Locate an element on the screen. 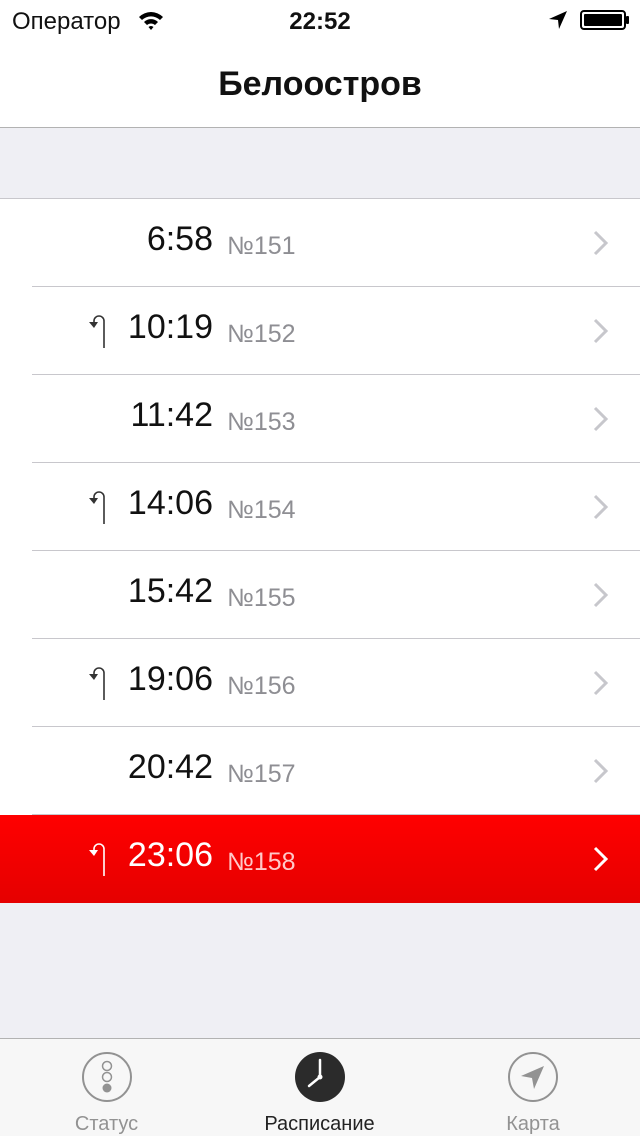  departure-time: 11:42 is located at coordinates (171, 415).